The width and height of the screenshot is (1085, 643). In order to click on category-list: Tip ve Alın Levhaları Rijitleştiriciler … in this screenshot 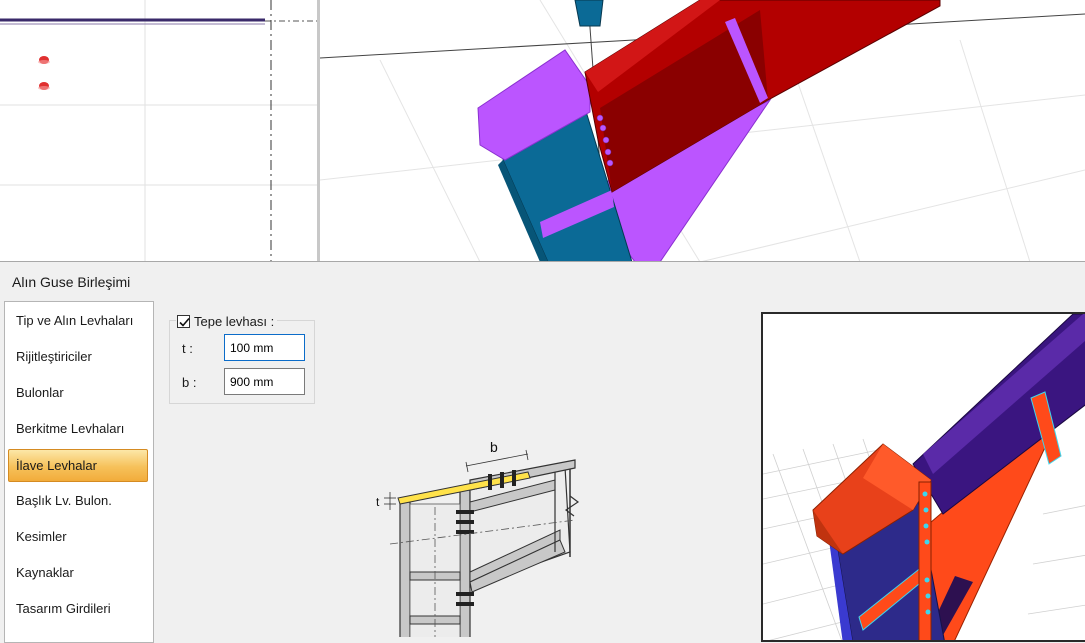, I will do `click(79, 472)`.